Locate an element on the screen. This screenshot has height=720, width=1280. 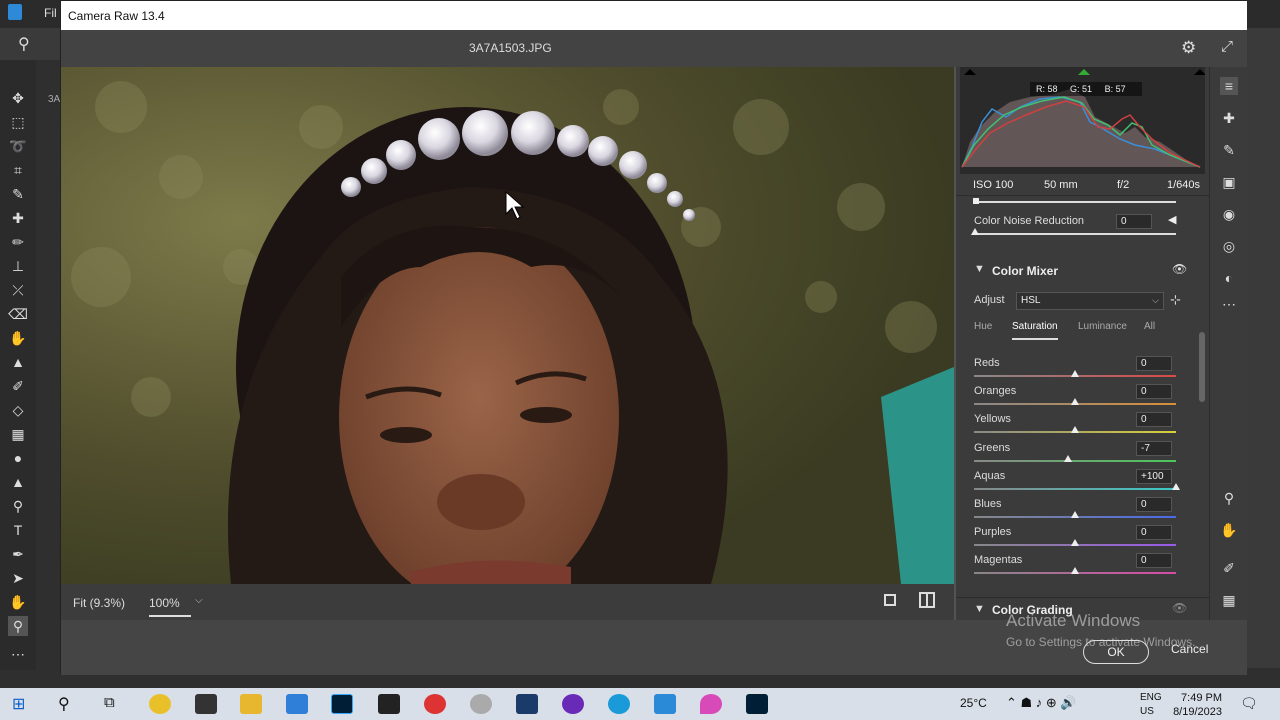
grid-overlay-icon: ▦ is located at coordinates (1229, 600).